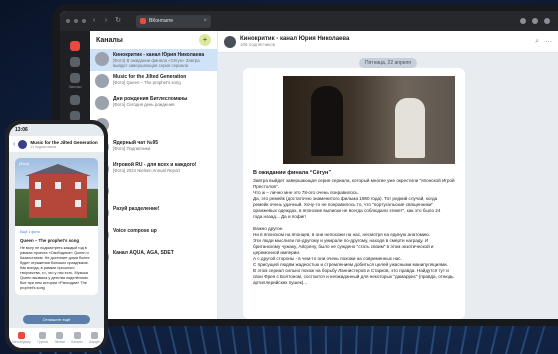  I want to click on browser-tab: ВКонтакте ×, so click(173, 21).